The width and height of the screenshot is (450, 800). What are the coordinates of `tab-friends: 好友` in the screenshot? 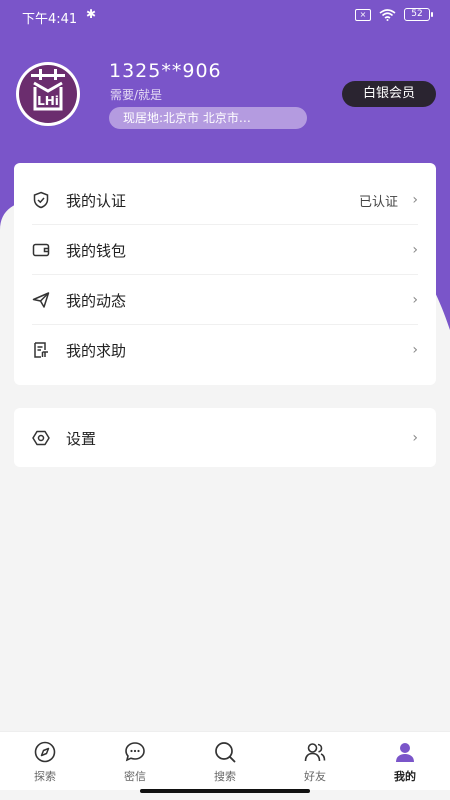 It's located at (315, 761).